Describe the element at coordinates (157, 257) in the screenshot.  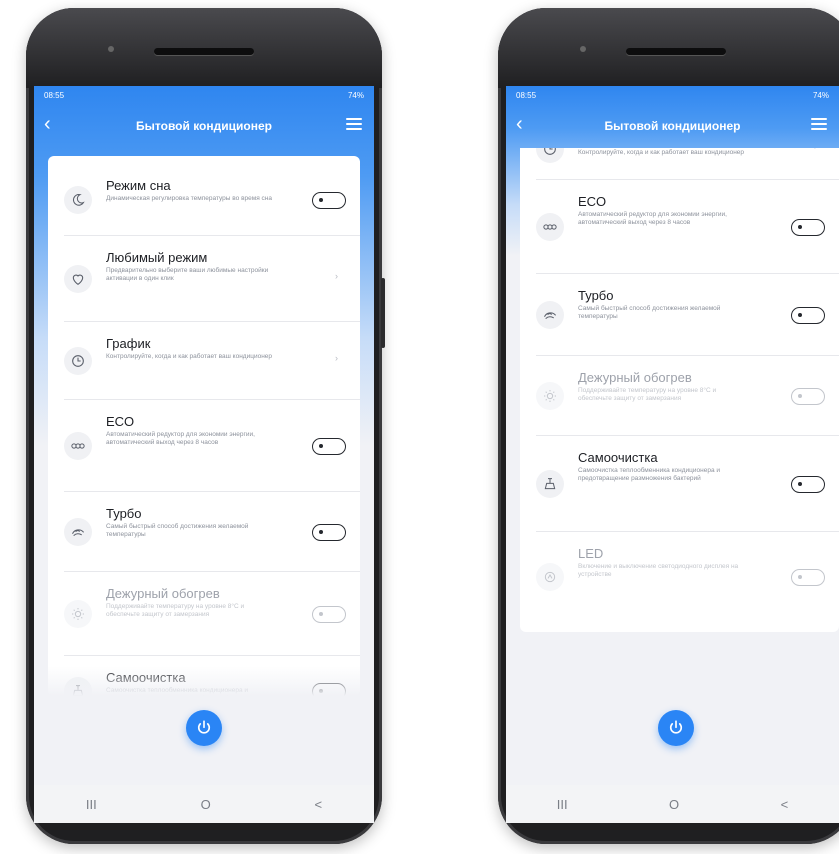
I see `setting-name: Любимый режим` at that location.